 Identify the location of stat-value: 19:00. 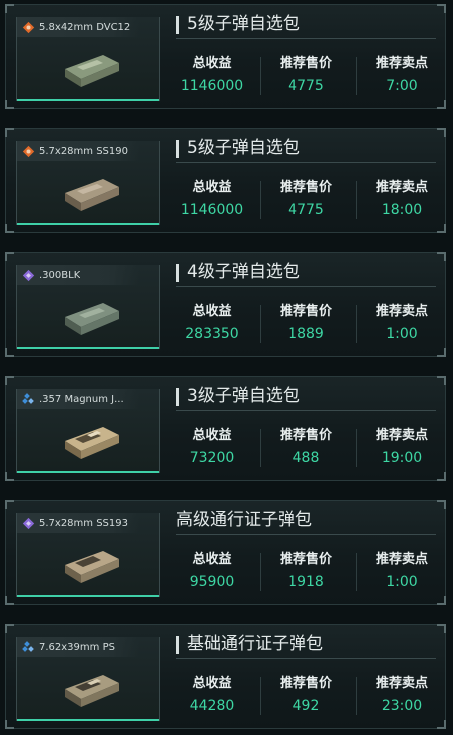
(402, 458).